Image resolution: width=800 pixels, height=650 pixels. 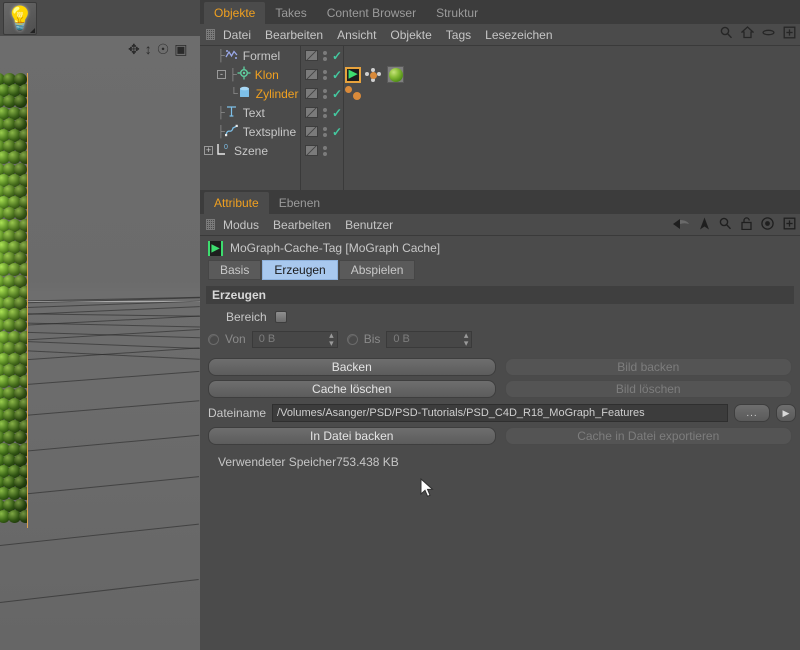 I want to click on attribute-object-header: ▶ MoGraph-Cache-Tag [MoGraph Cache], so click(x=500, y=248).